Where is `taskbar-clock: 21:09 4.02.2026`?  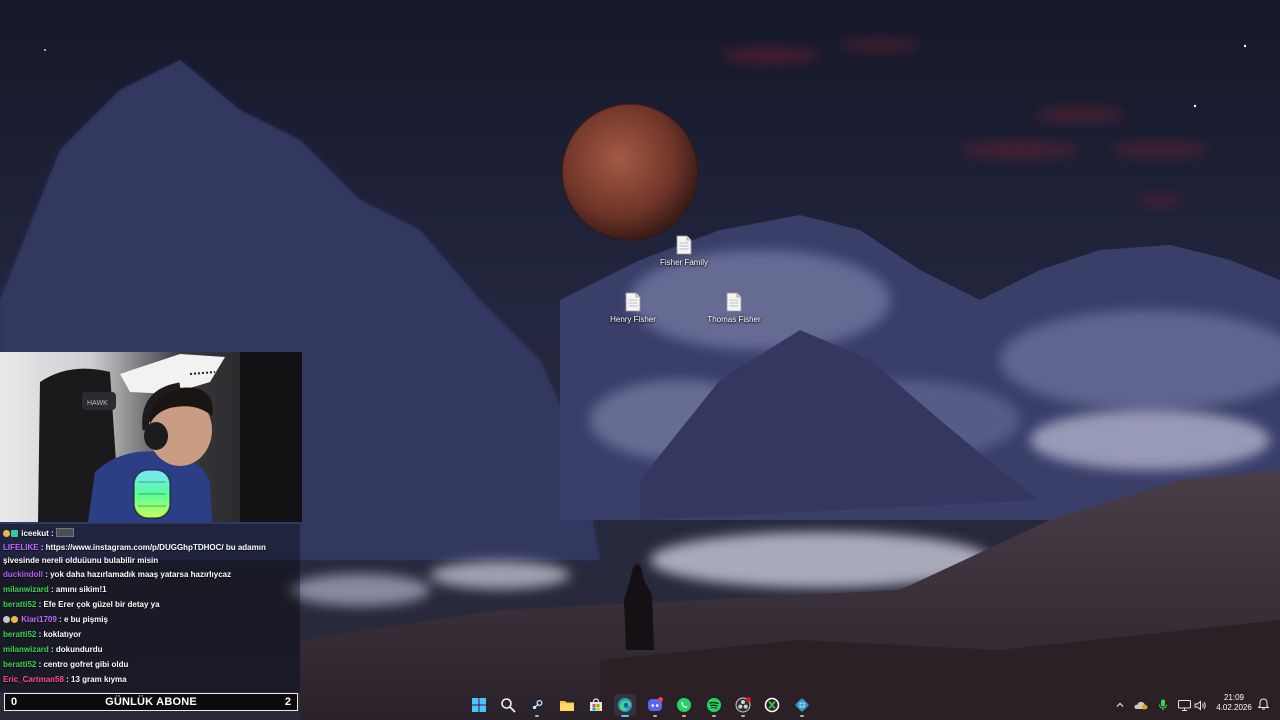 taskbar-clock: 21:09 4.02.2026 is located at coordinates (1234, 703).